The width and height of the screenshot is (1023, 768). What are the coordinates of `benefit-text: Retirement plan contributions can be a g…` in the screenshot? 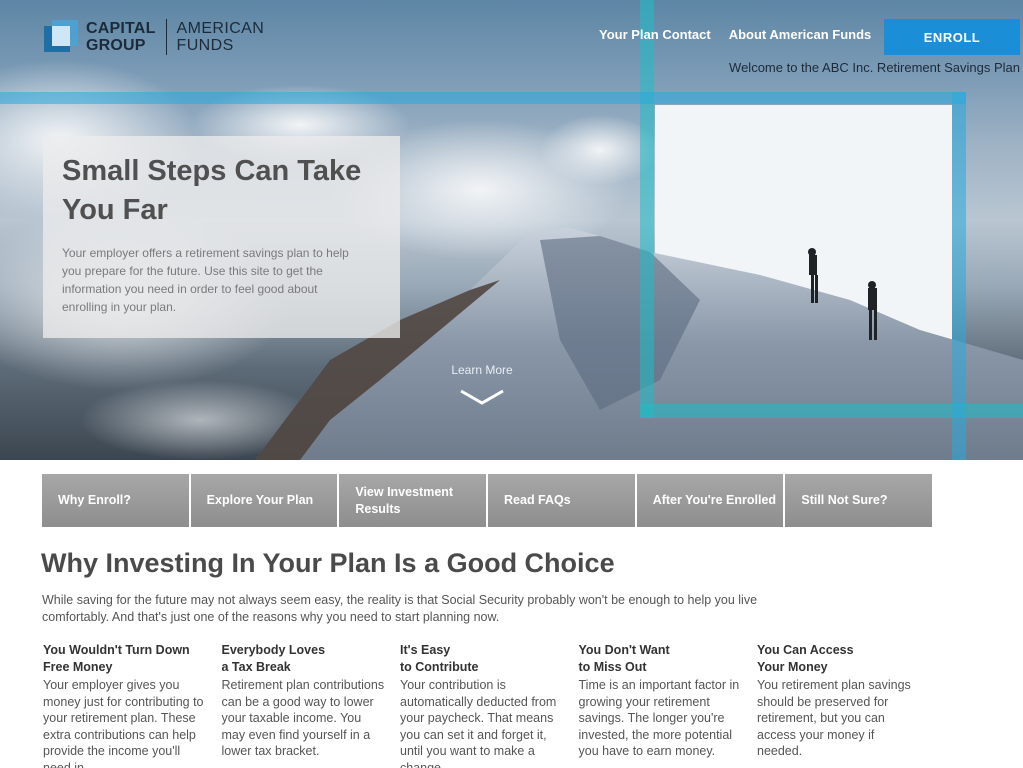 It's located at (303, 718).